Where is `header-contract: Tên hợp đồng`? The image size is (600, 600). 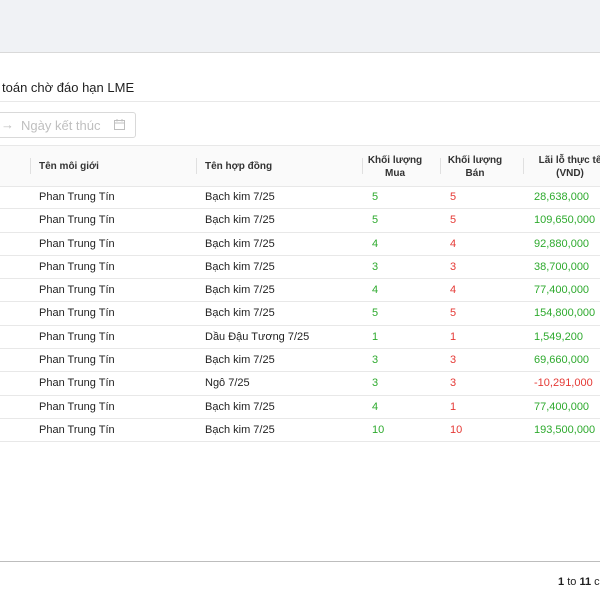
header-contract: Tên hợp đồng is located at coordinates (238, 166).